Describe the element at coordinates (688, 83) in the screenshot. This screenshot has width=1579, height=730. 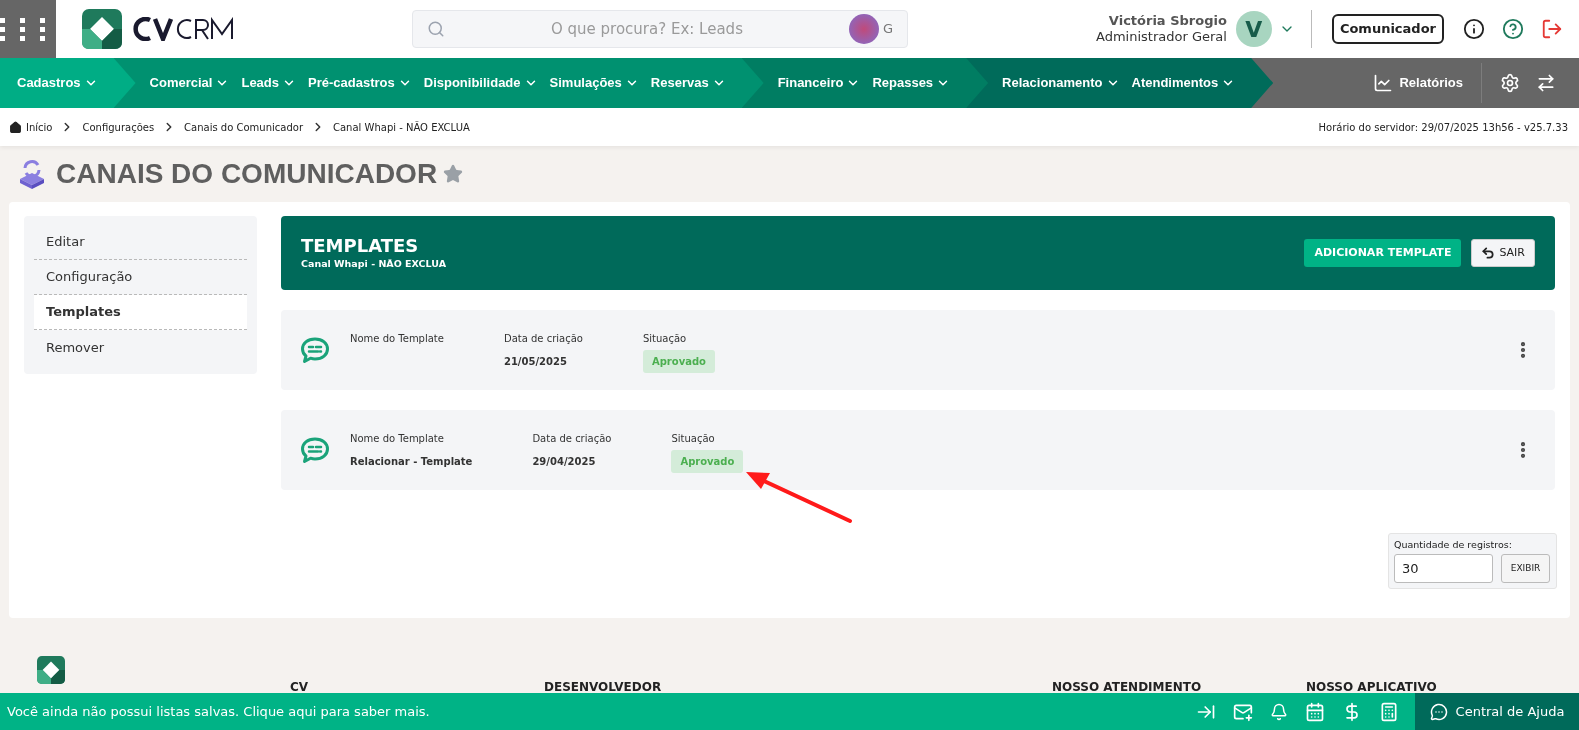
I see `nav-menu-item: Reservas` at that location.